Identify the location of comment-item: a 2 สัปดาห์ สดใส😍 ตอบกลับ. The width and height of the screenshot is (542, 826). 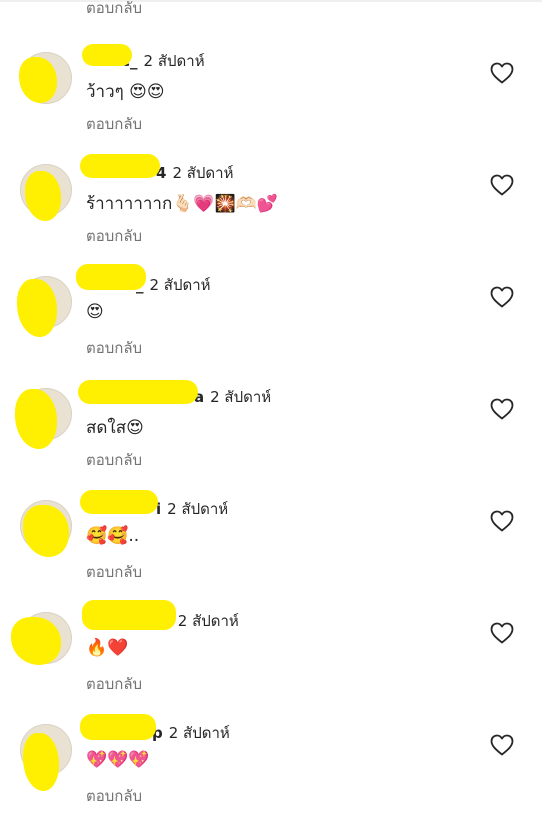
(271, 434).